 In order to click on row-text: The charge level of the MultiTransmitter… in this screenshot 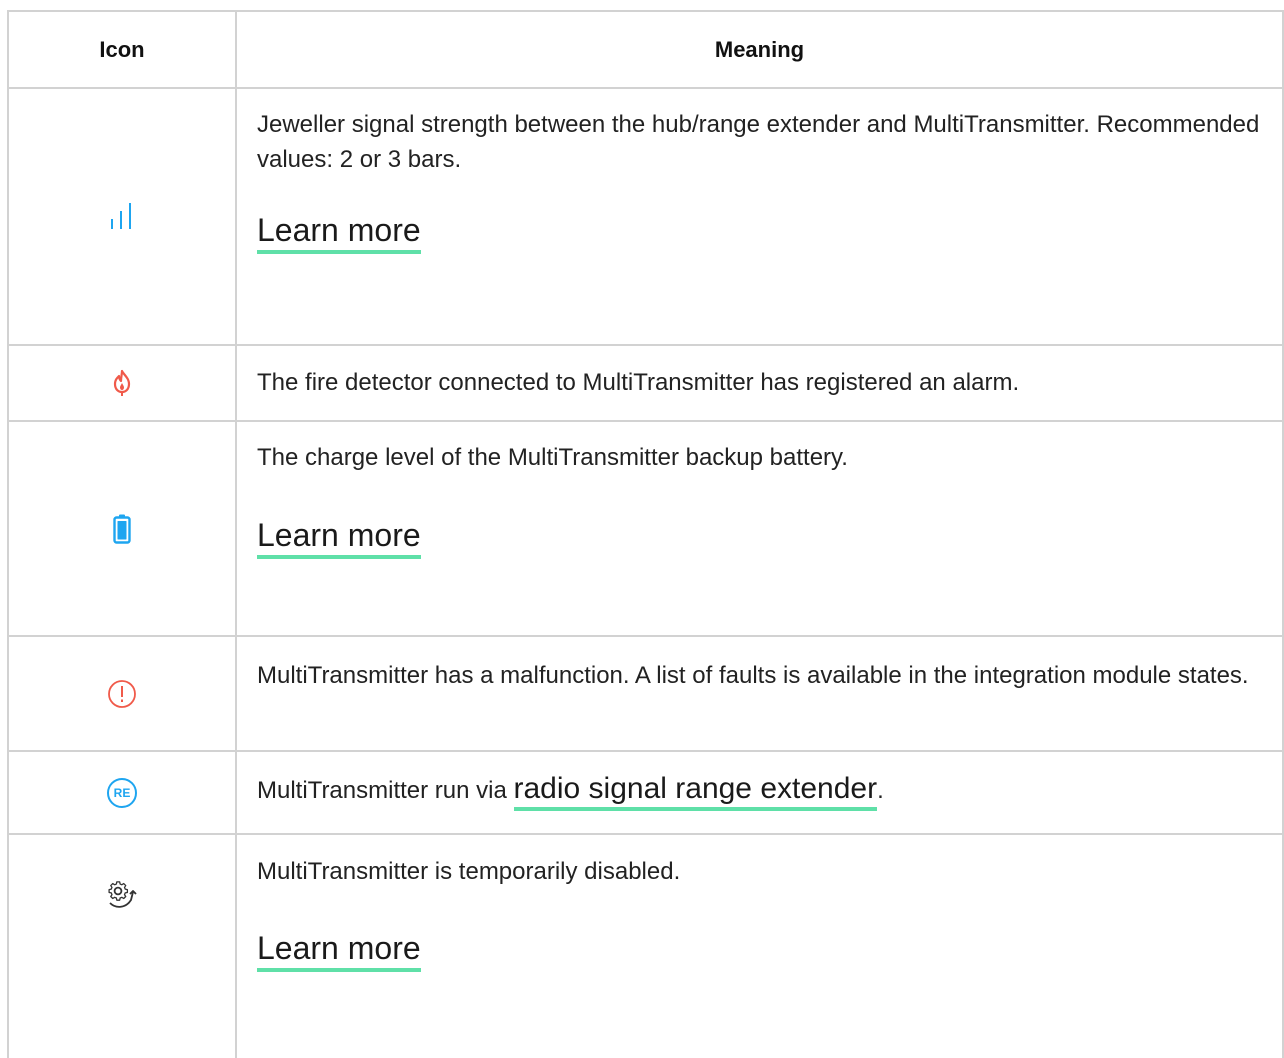, I will do `click(552, 457)`.